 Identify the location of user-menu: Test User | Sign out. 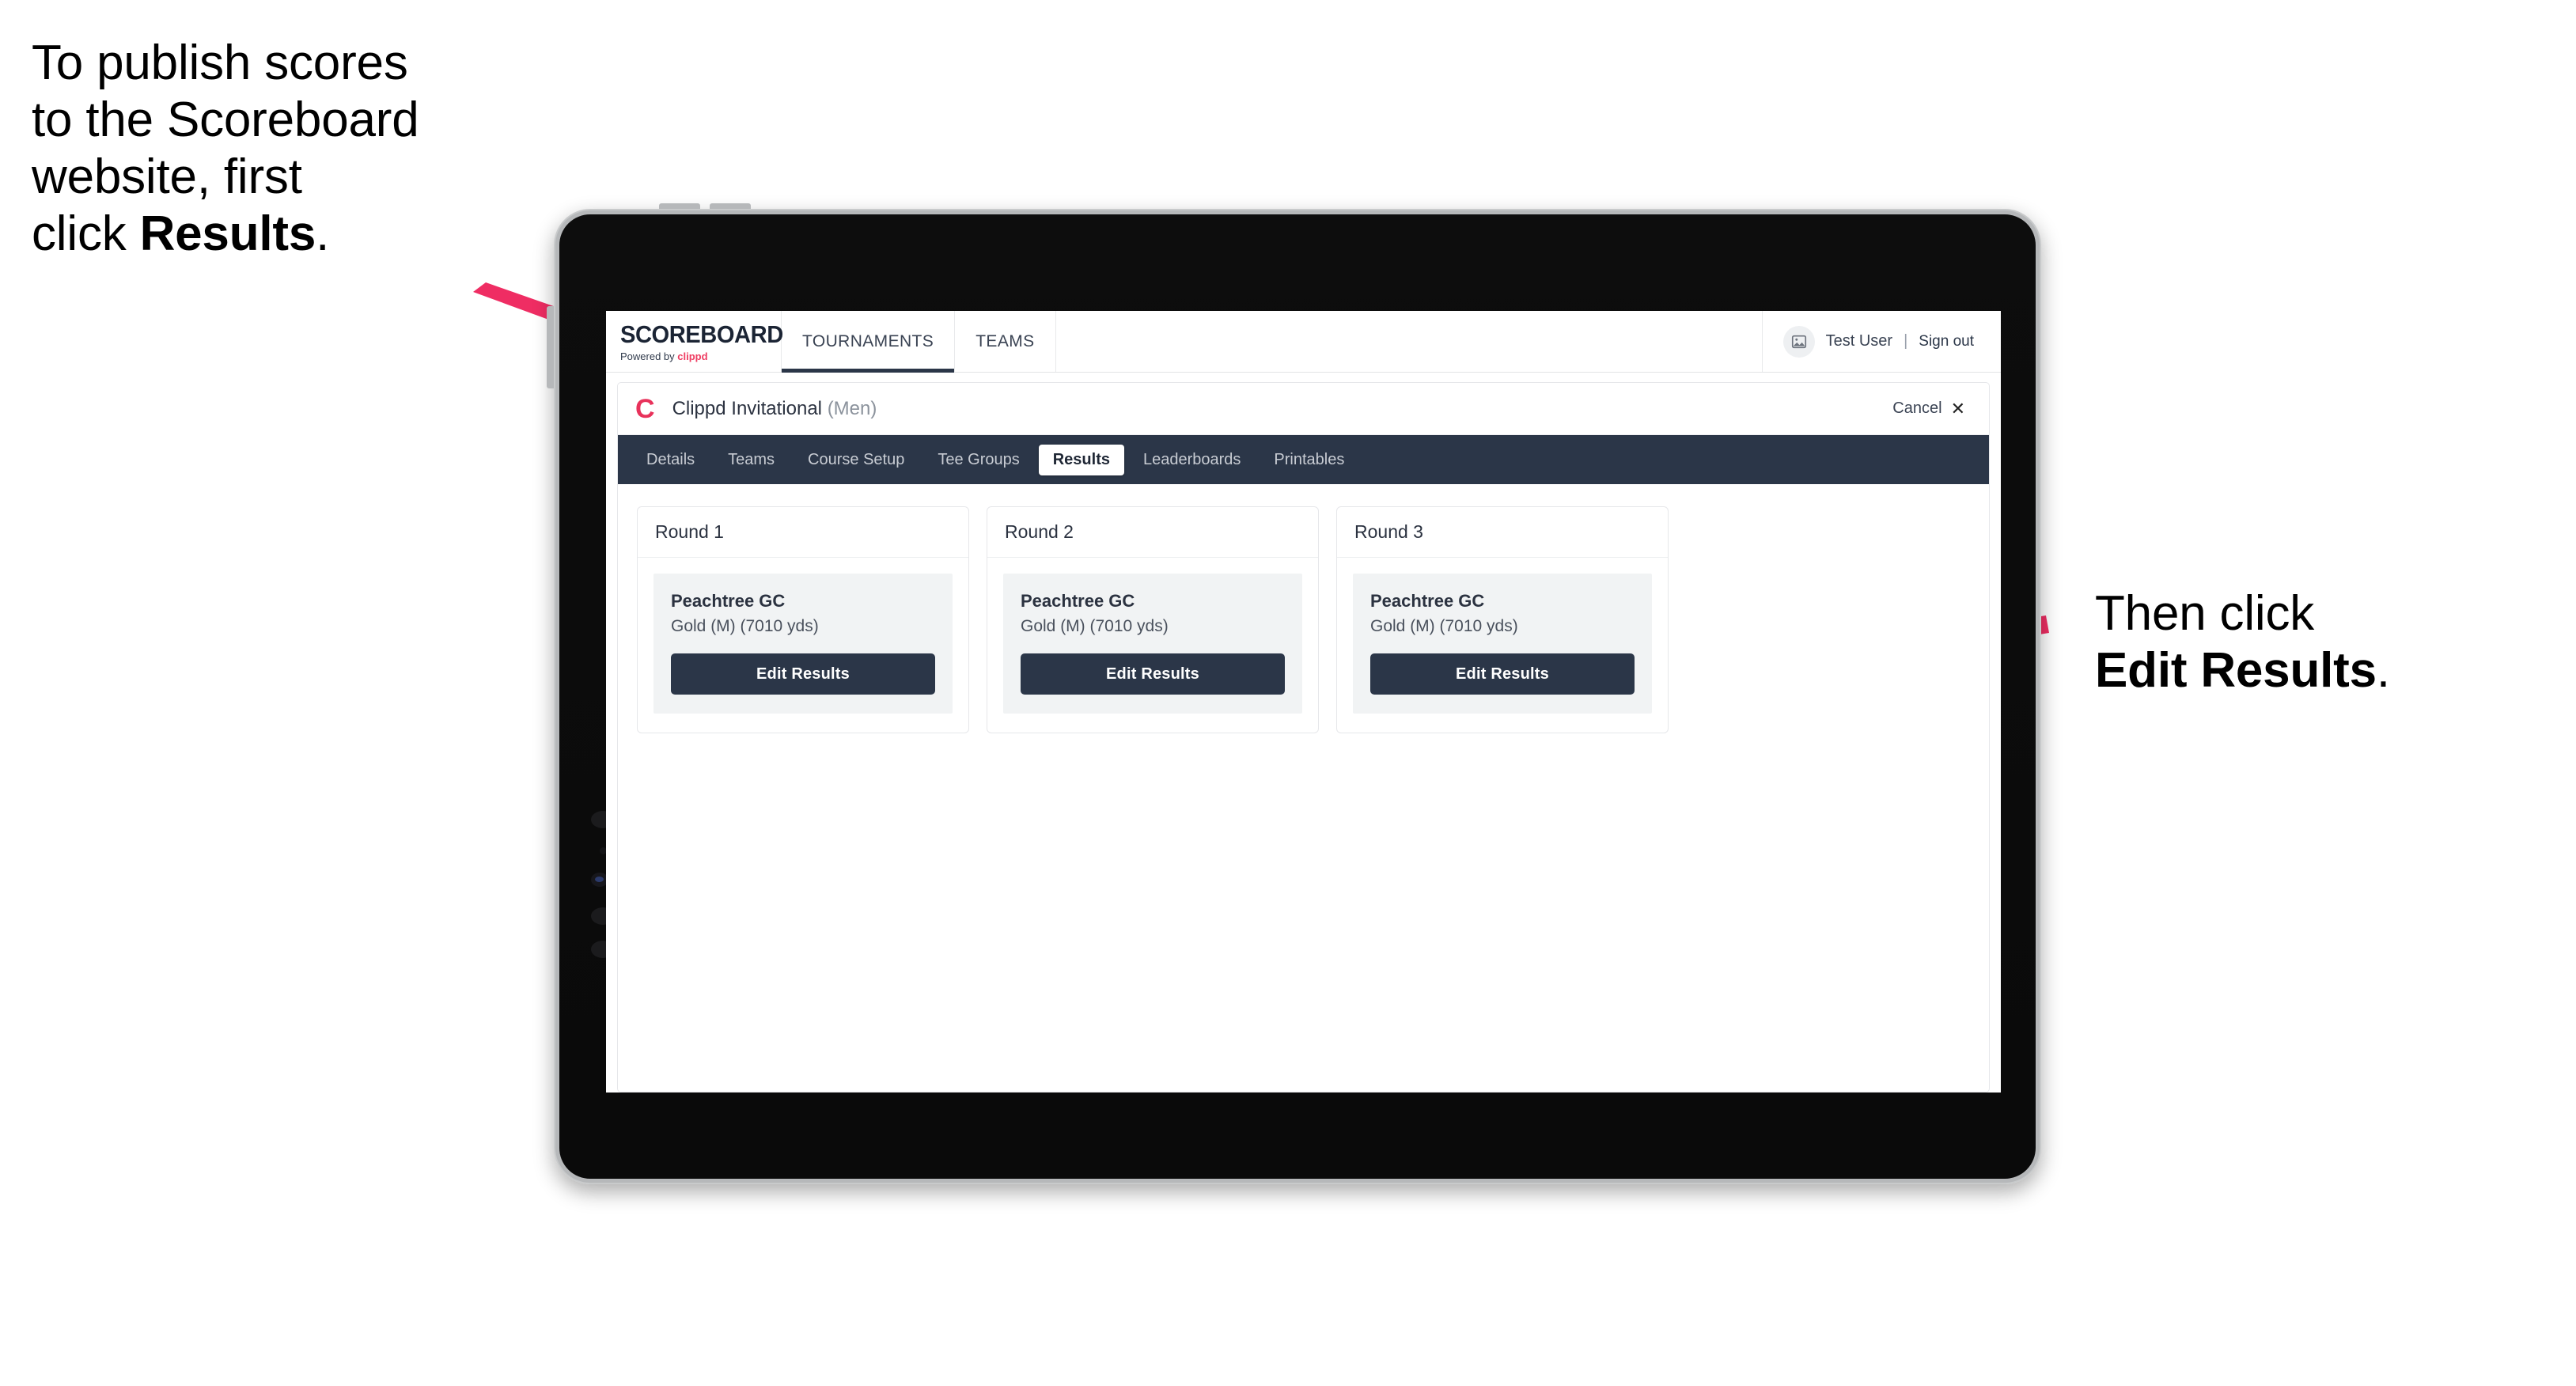
(1882, 342).